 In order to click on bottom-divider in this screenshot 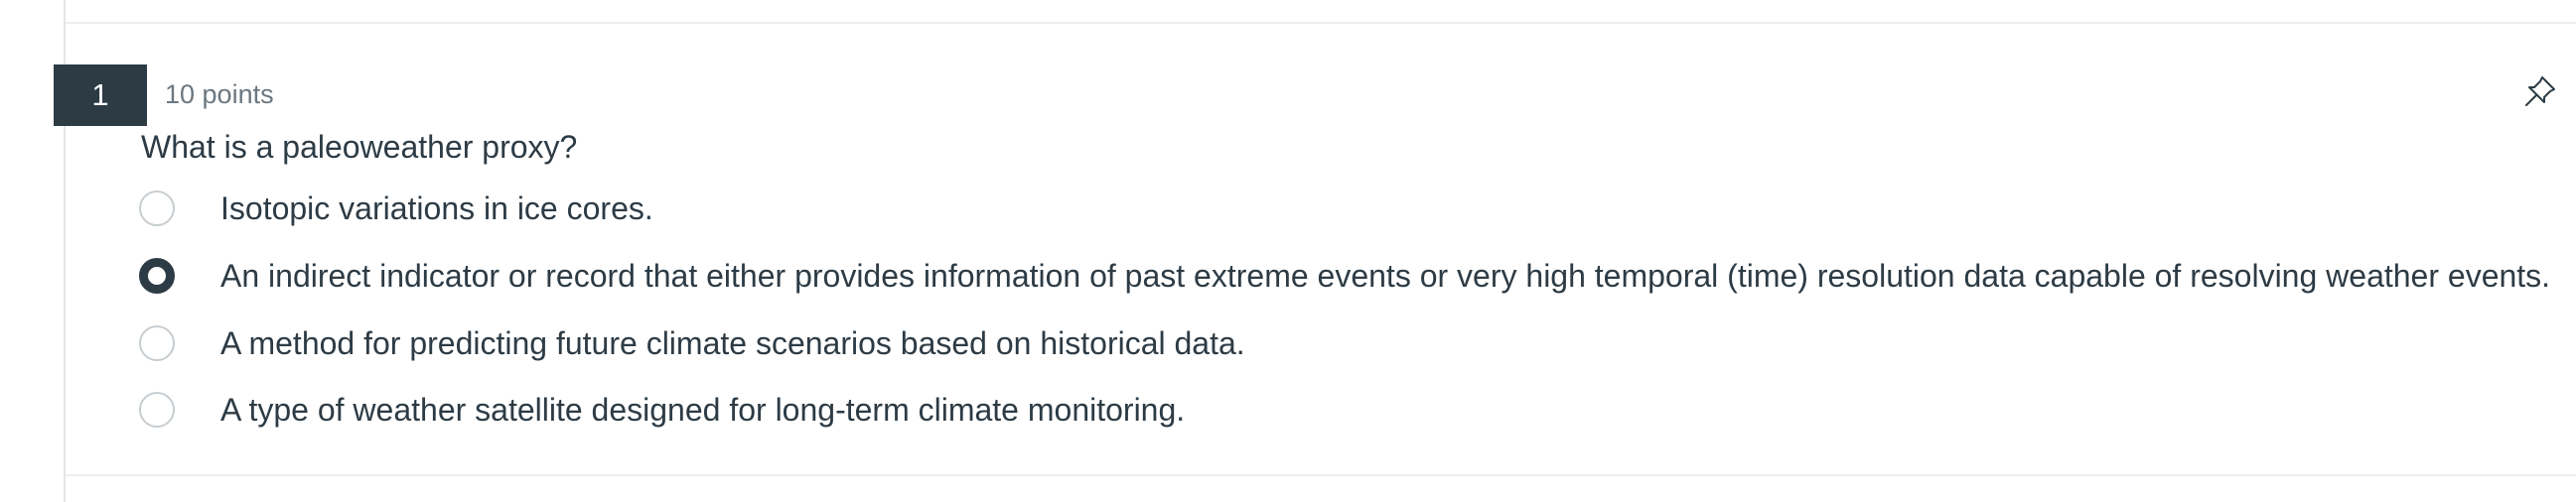, I will do `click(1321, 475)`.